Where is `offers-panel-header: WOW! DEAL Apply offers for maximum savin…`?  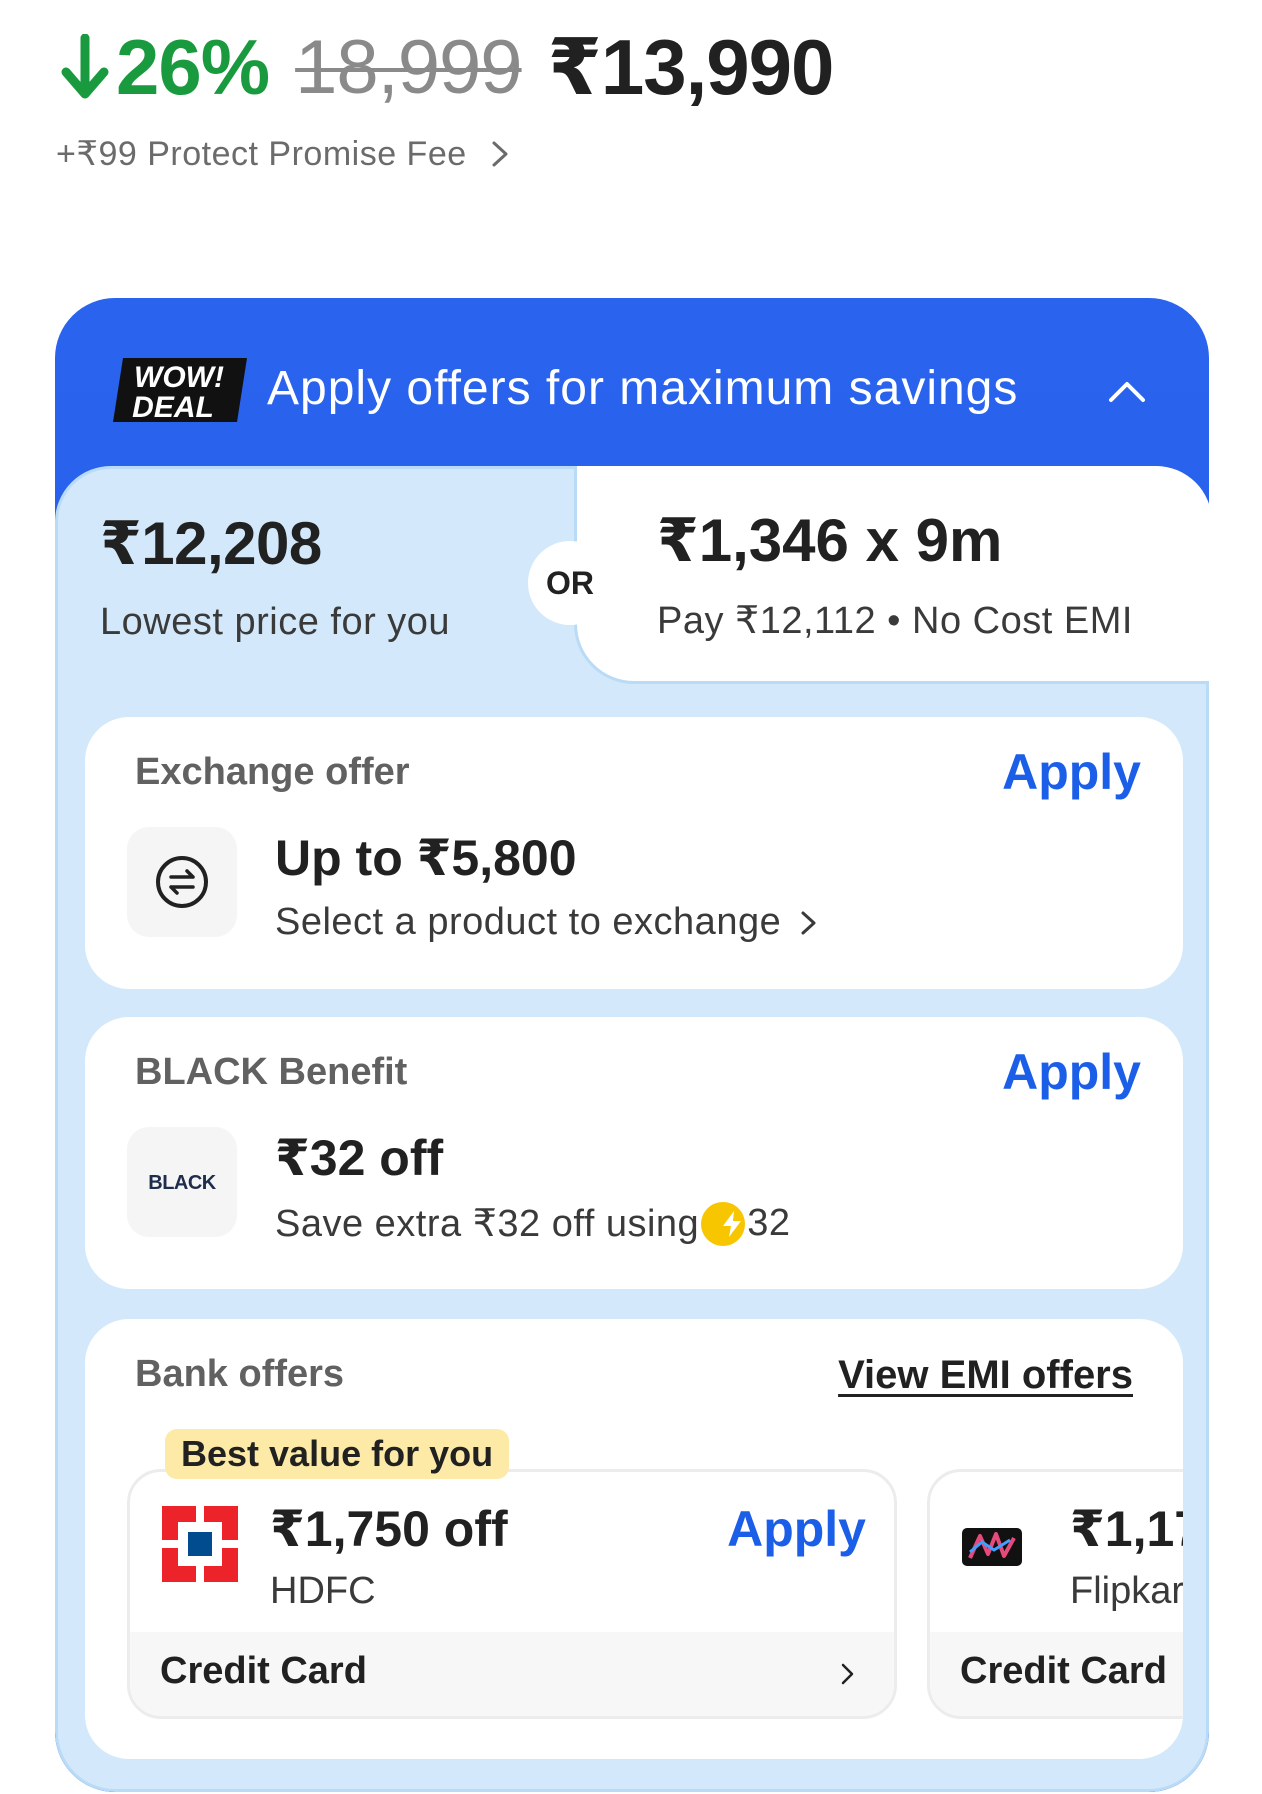
offers-panel-header: WOW! DEAL Apply offers for maximum savin… is located at coordinates (632, 383).